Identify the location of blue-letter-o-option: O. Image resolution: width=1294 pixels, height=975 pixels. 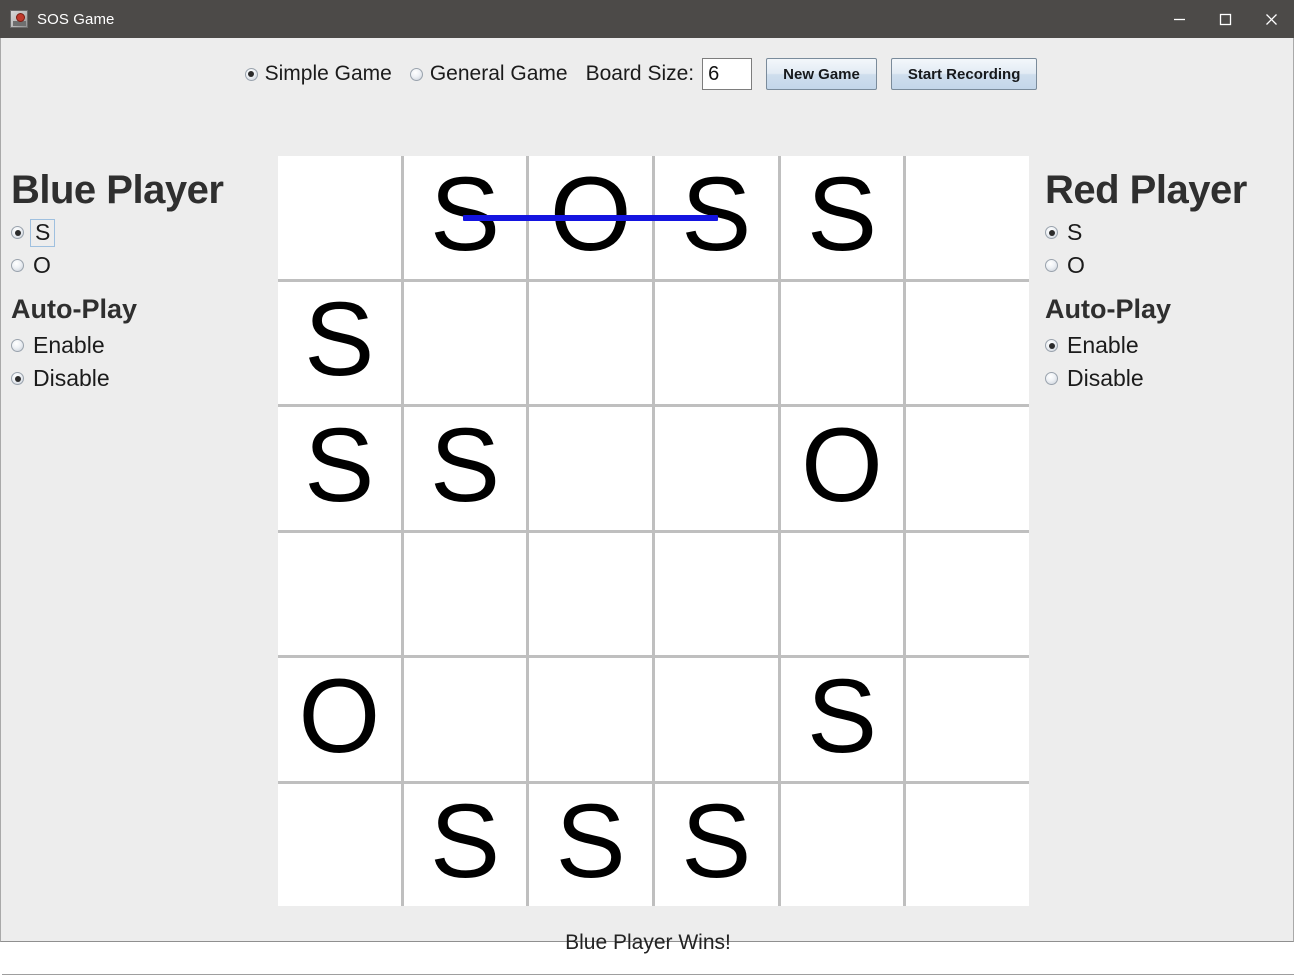
(143, 265).